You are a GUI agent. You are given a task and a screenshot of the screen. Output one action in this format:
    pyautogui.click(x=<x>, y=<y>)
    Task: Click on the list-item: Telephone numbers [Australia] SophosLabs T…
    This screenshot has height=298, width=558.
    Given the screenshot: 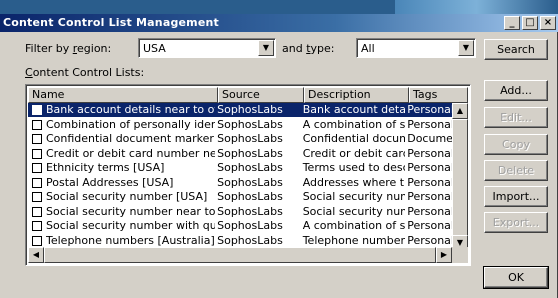 What is the action you would take?
    pyautogui.click(x=241, y=241)
    